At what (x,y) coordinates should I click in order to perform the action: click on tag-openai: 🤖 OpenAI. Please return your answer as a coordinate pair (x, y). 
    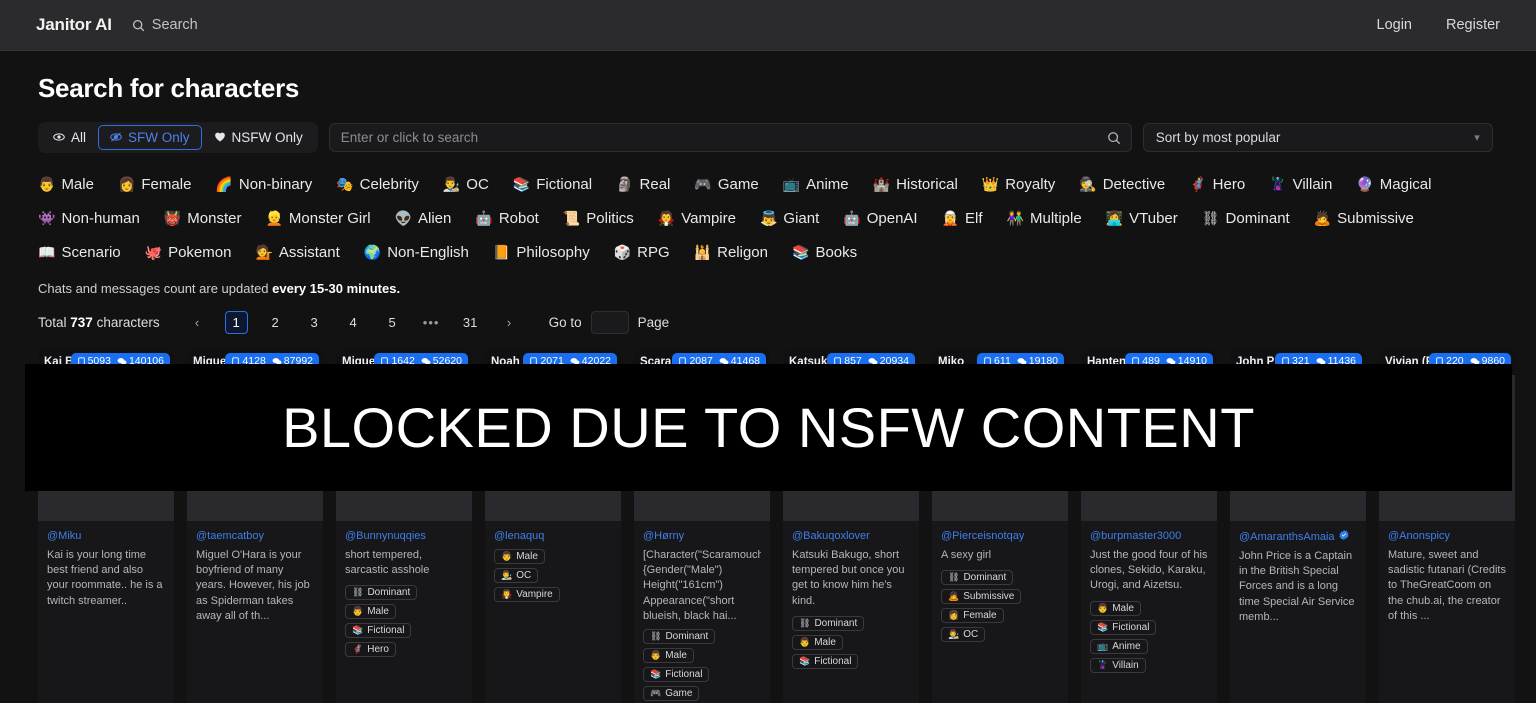
    Looking at the image, I should click on (880, 218).